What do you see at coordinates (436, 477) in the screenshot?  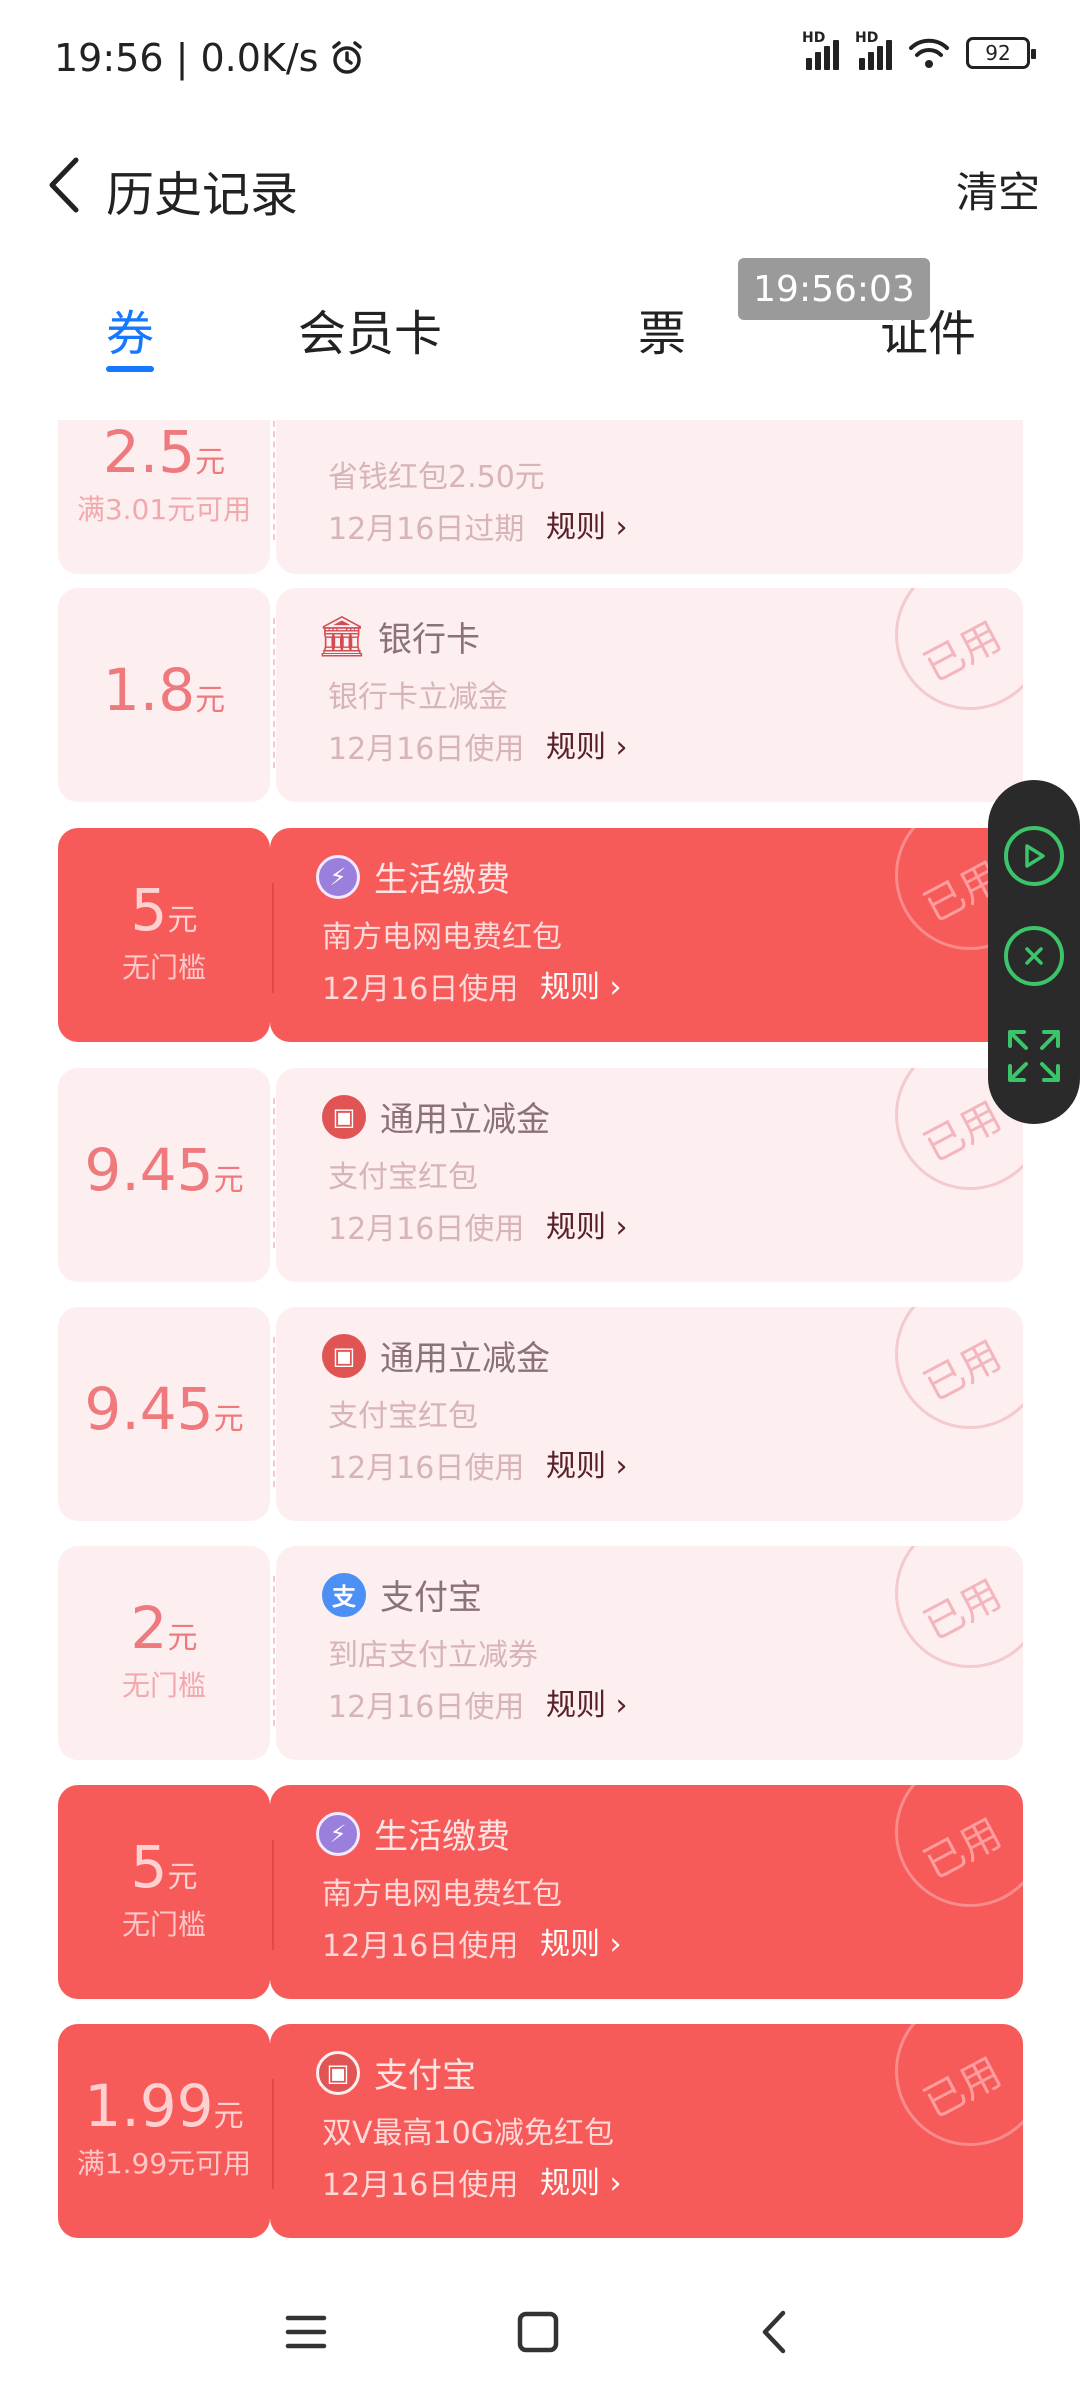 I see `coupon-desc: 省钱红包2.50元` at bounding box center [436, 477].